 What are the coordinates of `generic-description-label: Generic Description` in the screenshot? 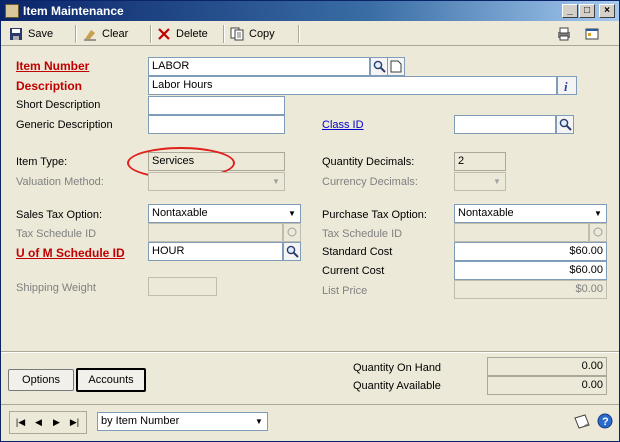 It's located at (64, 125).